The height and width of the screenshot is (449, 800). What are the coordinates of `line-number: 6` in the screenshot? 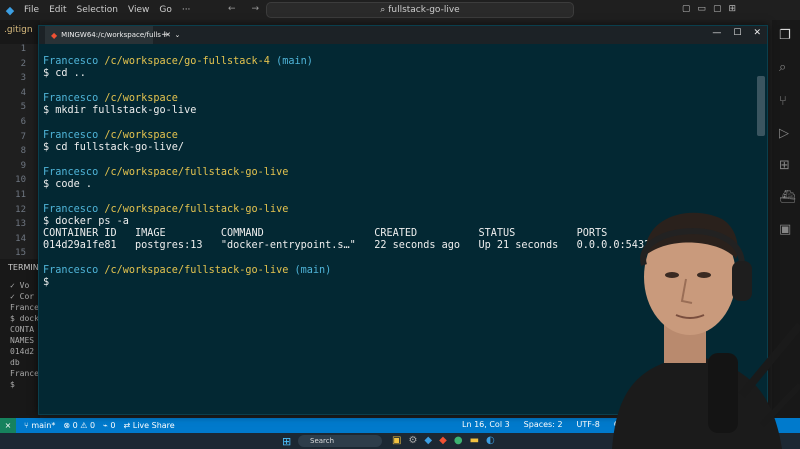 It's located at (23, 121).